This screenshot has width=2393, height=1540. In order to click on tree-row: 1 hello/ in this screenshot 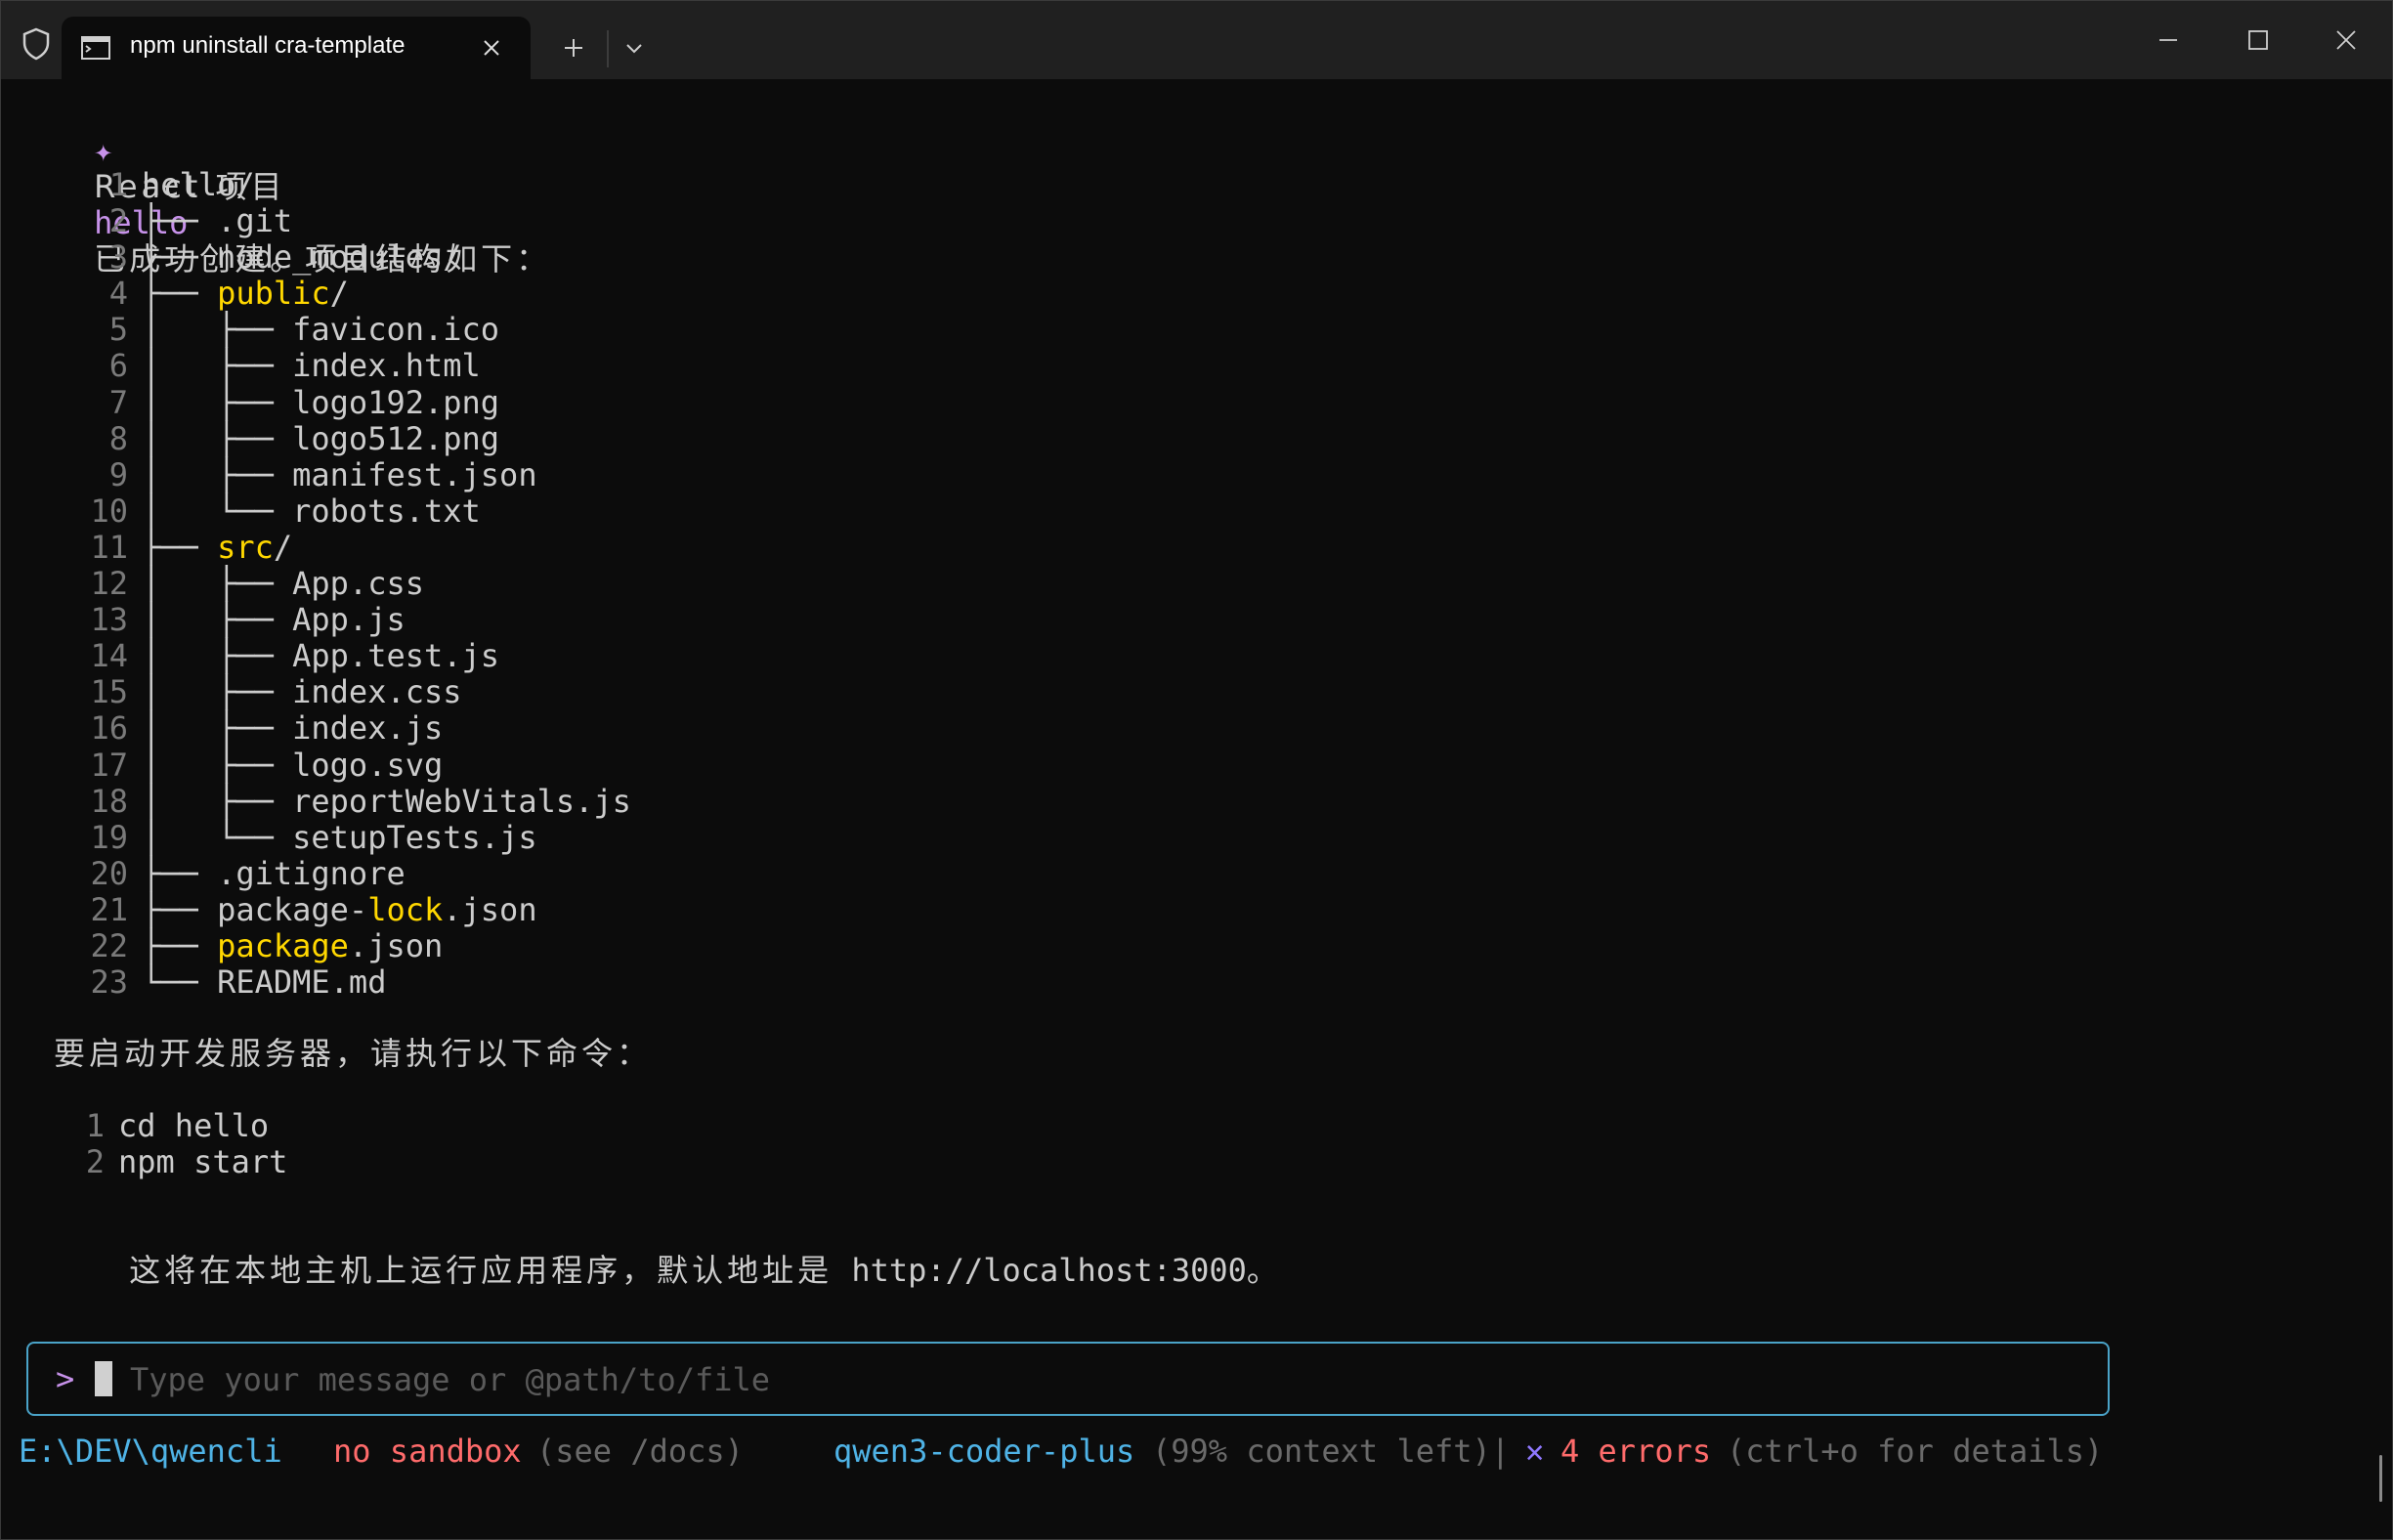, I will do `click(332, 185)`.